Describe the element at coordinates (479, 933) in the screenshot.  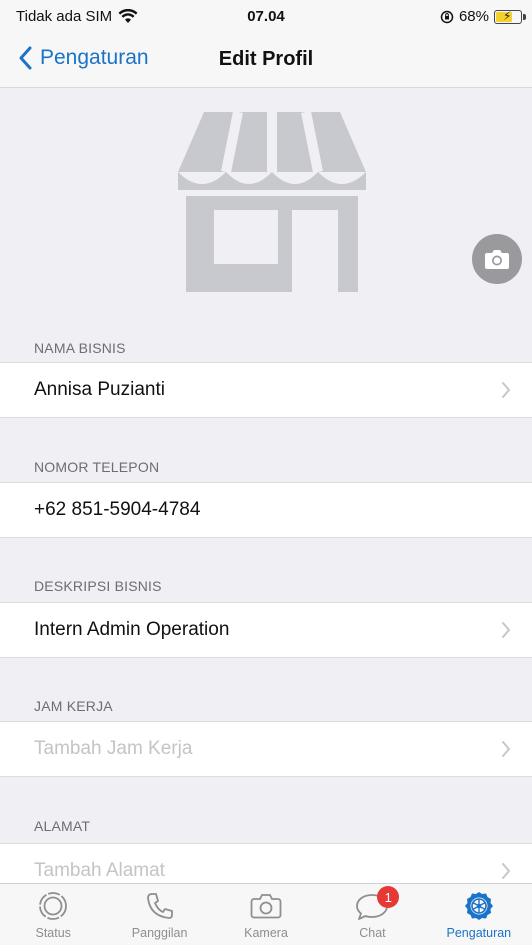
I see `tab-pengaturan-label: Pengaturan` at that location.